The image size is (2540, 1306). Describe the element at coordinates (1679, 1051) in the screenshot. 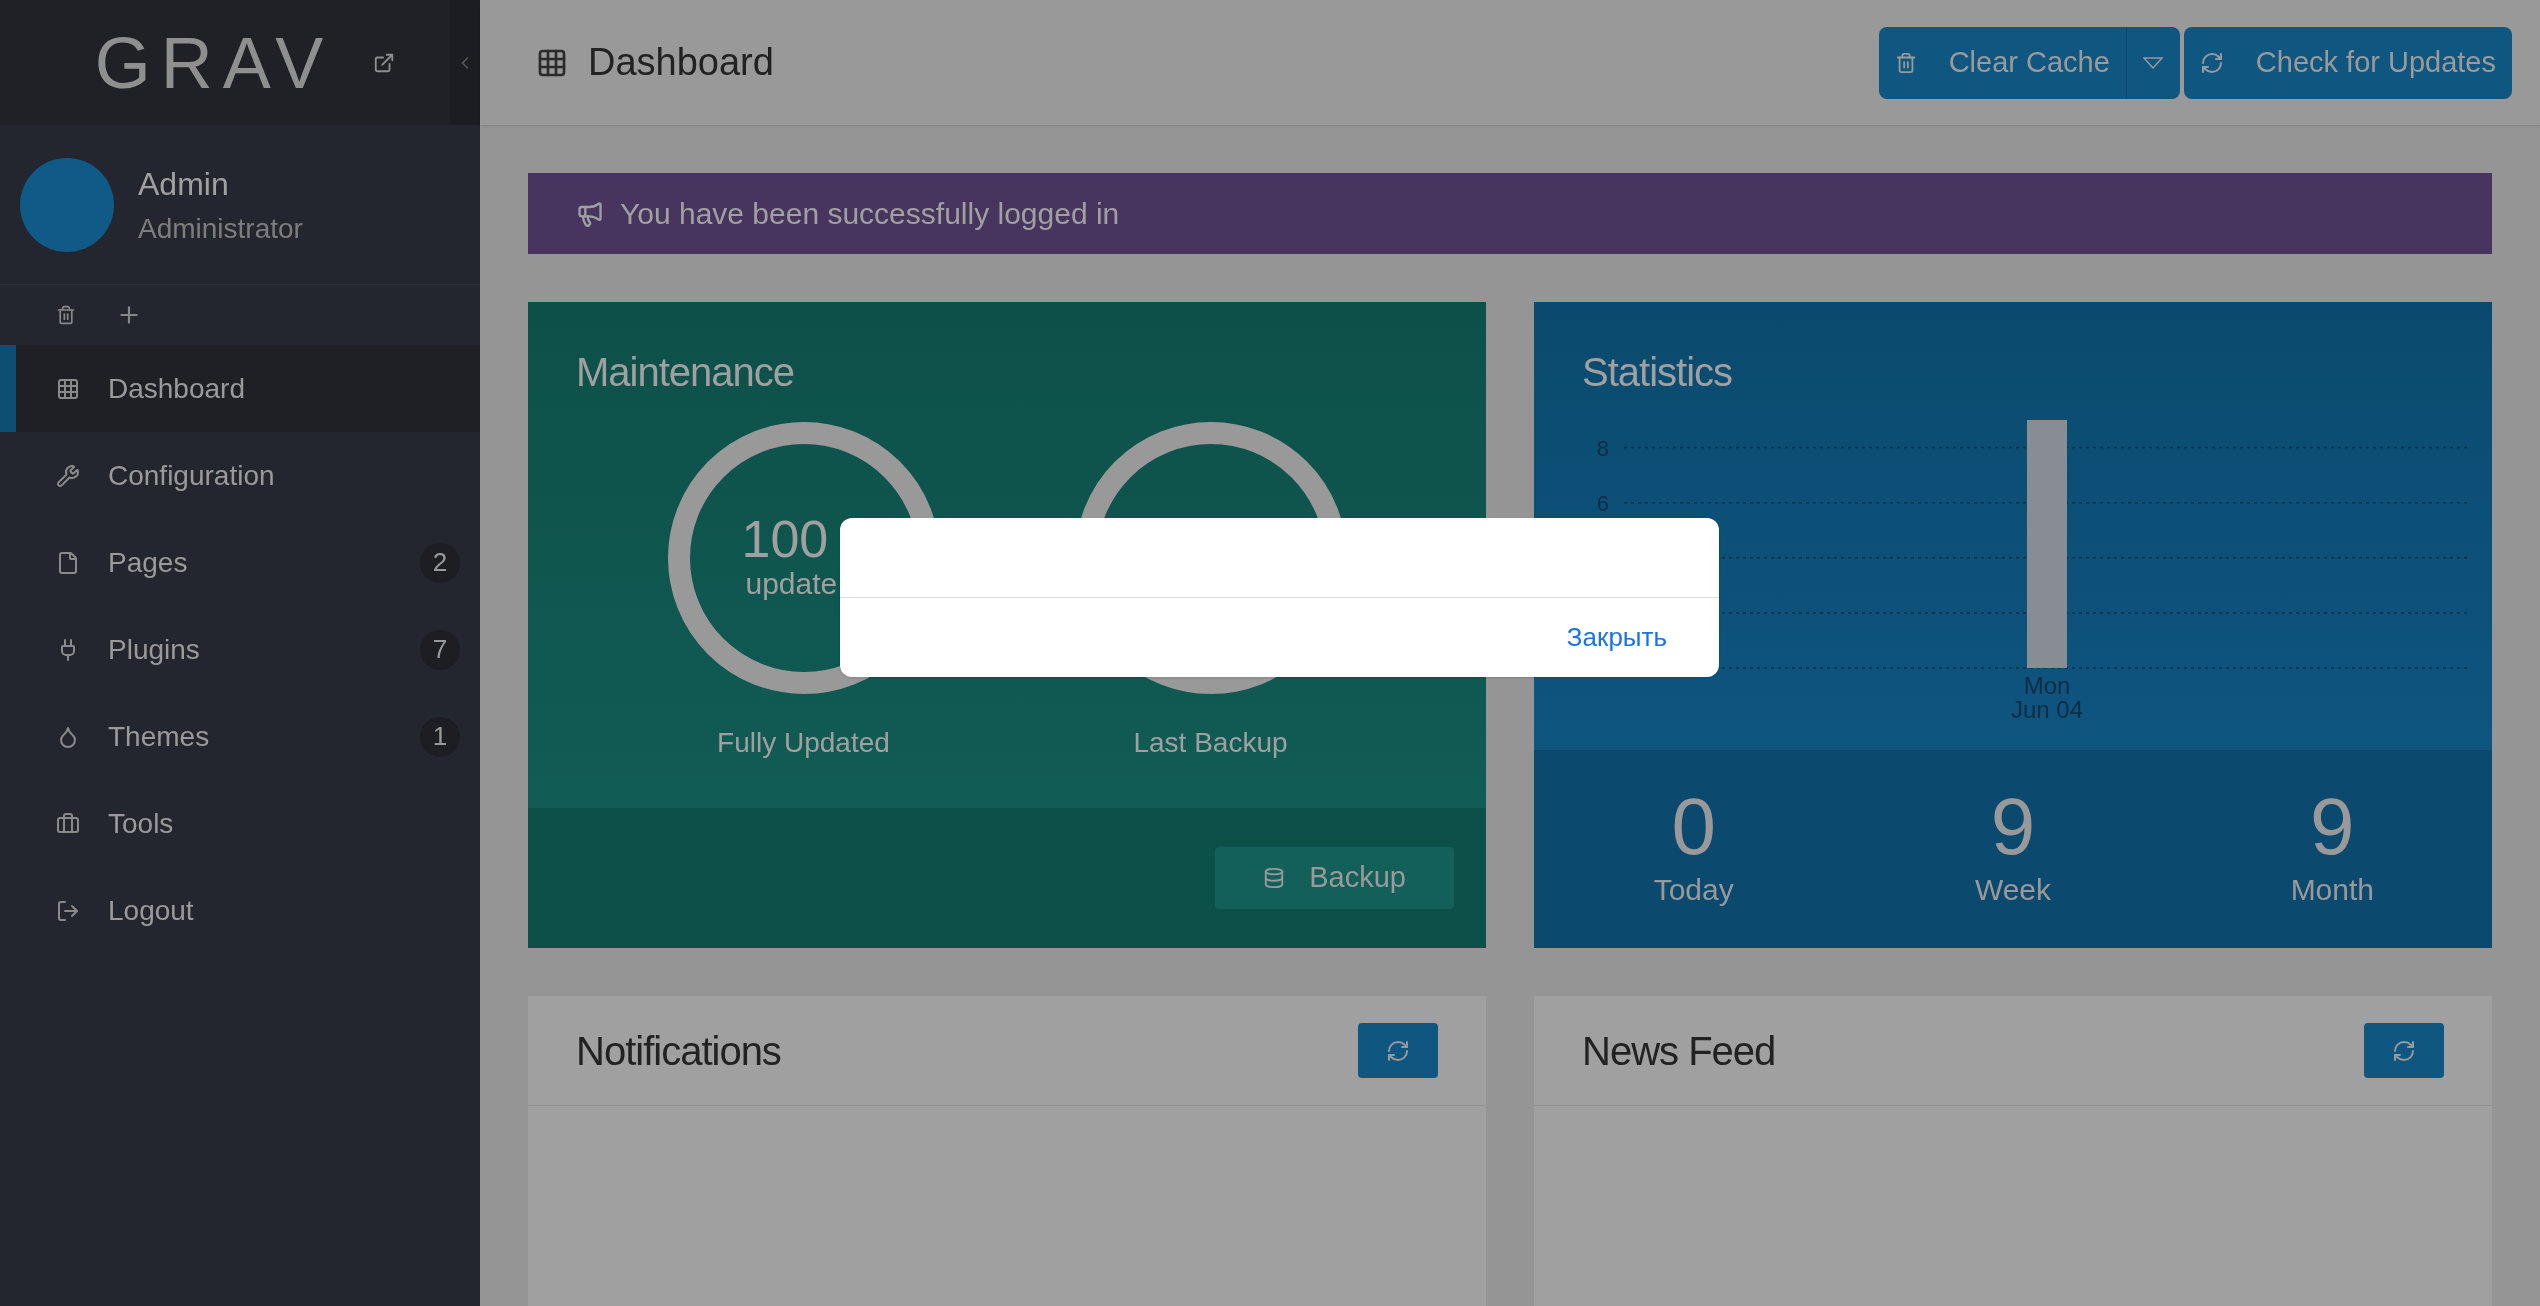

I see `card-title: News Feed` at that location.